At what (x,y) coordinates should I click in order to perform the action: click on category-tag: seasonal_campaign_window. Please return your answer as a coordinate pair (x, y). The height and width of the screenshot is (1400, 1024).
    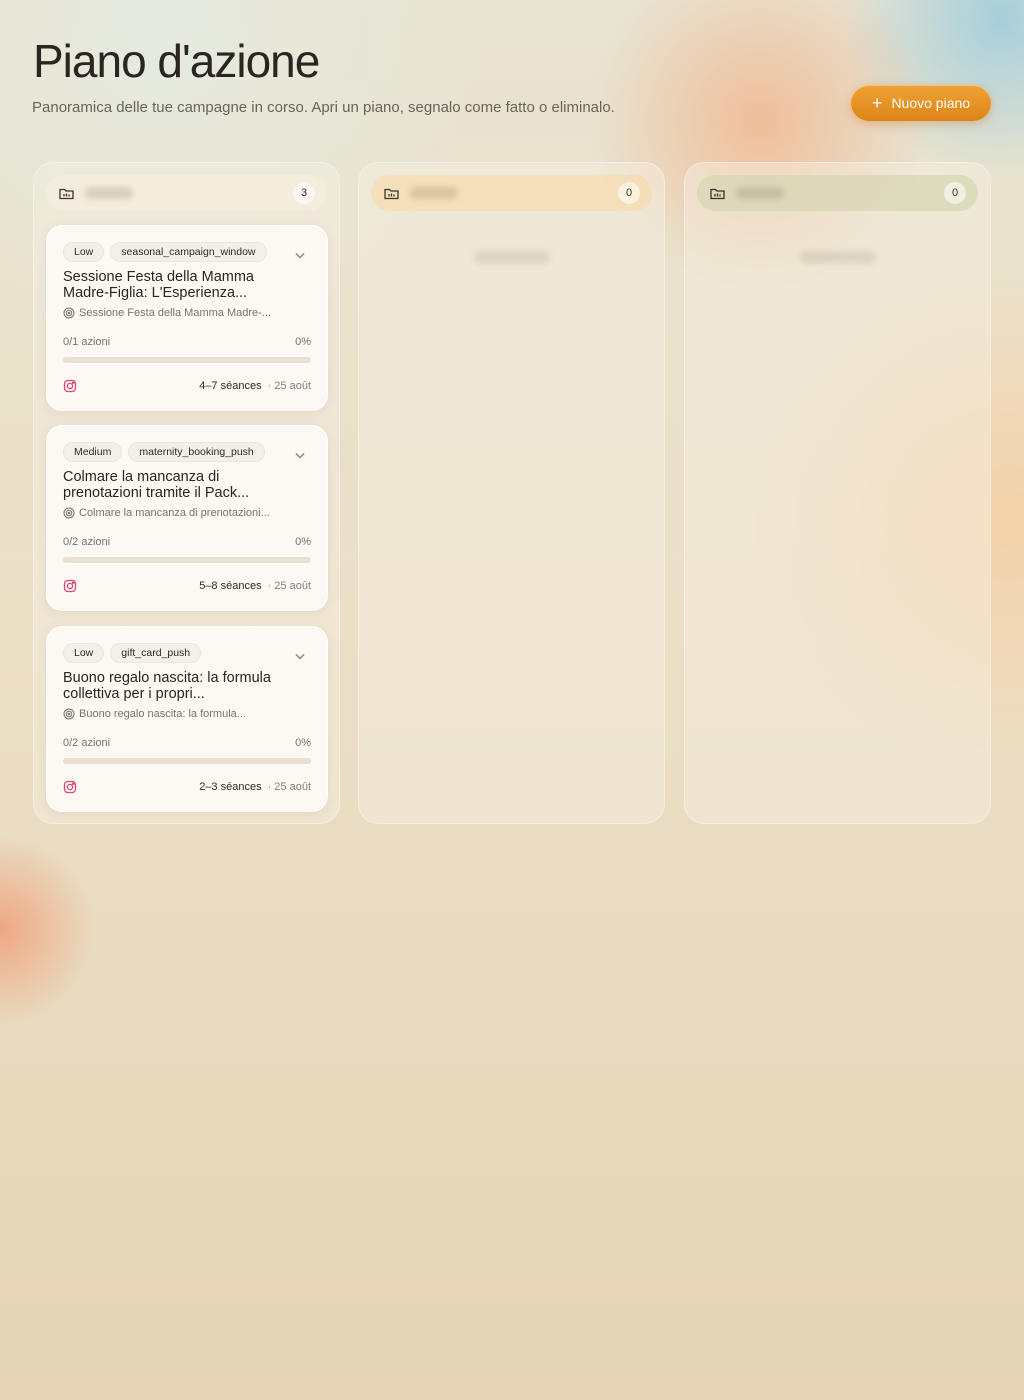
    Looking at the image, I should click on (188, 252).